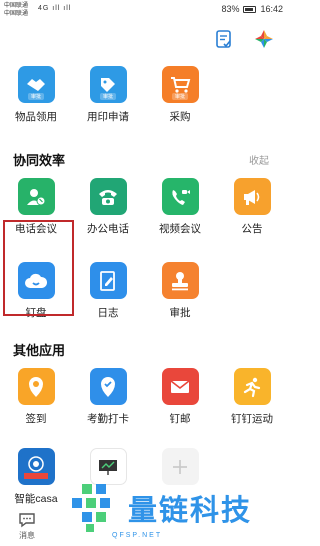  I want to click on nav-messages-label: 消息, so click(27, 535).